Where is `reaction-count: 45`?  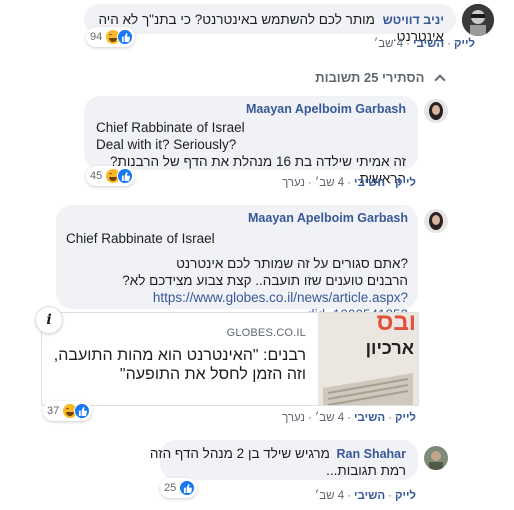 reaction-count: 45 is located at coordinates (96, 176).